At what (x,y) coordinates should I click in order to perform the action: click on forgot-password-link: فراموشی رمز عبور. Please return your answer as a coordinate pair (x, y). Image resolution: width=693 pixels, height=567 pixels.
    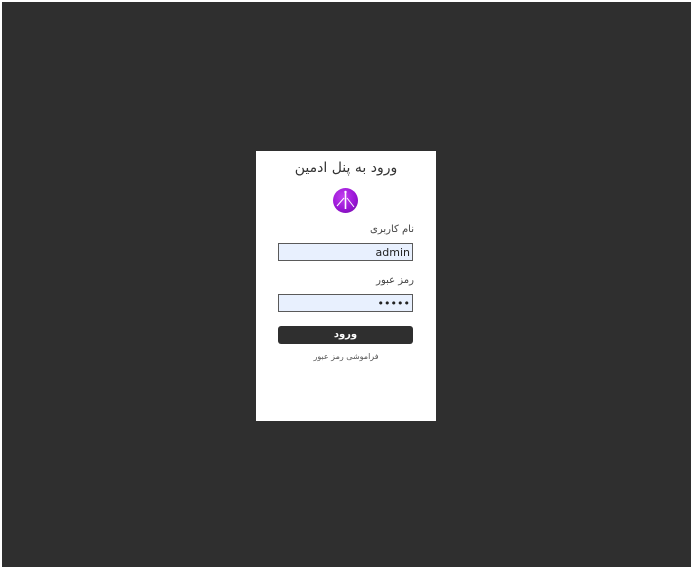
    Looking at the image, I should click on (346, 356).